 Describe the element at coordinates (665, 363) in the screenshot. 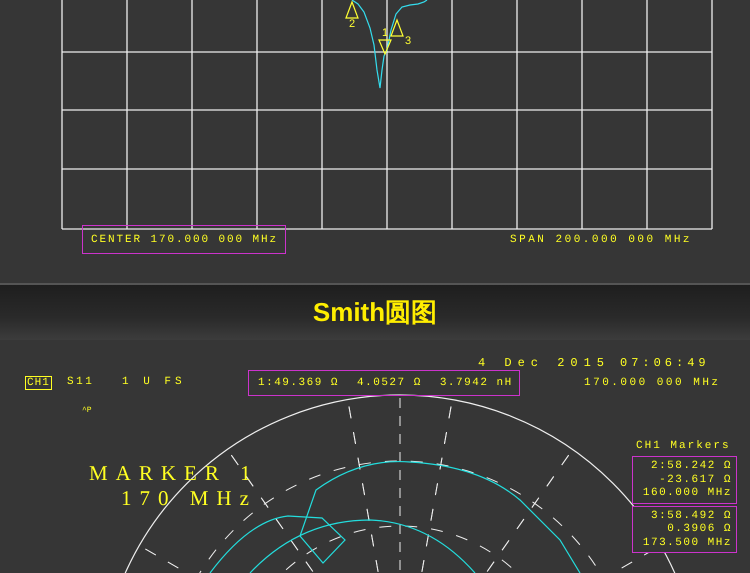

I see `time-text: 07:06:49` at that location.